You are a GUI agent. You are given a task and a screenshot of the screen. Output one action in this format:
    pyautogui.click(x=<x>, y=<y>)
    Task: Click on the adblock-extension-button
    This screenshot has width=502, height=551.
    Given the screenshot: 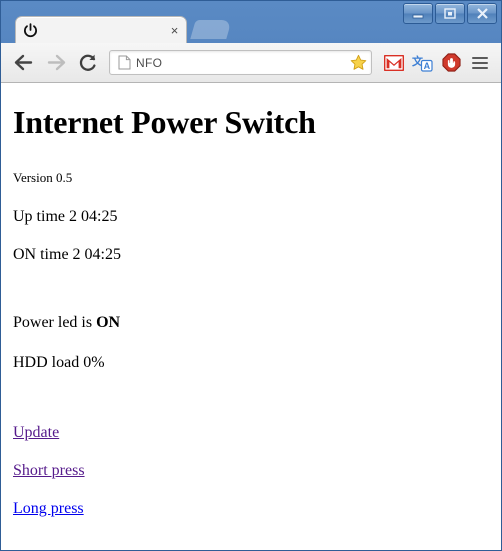 What is the action you would take?
    pyautogui.click(x=451, y=63)
    